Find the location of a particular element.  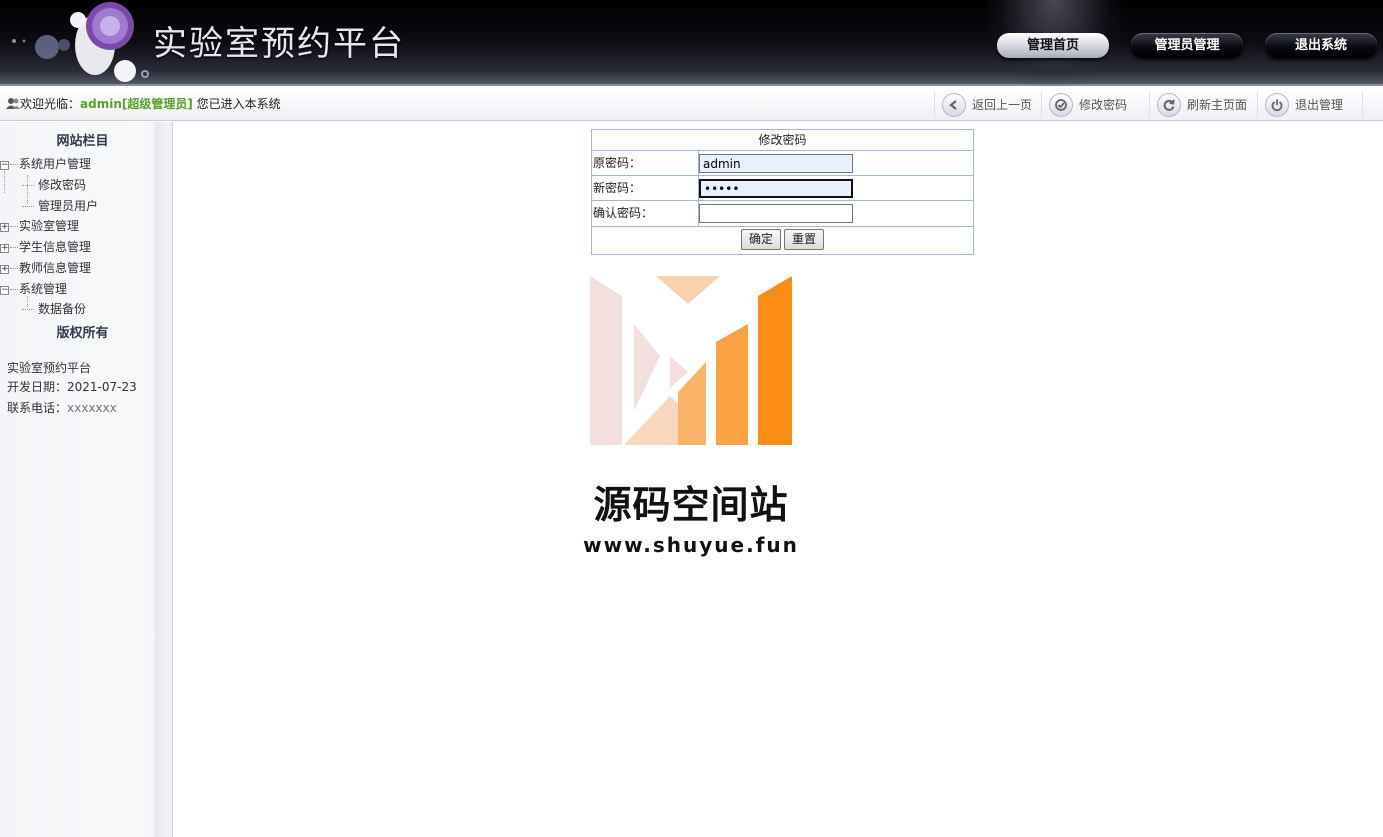

logout-manage-label: 退出管理 is located at coordinates (1319, 105).